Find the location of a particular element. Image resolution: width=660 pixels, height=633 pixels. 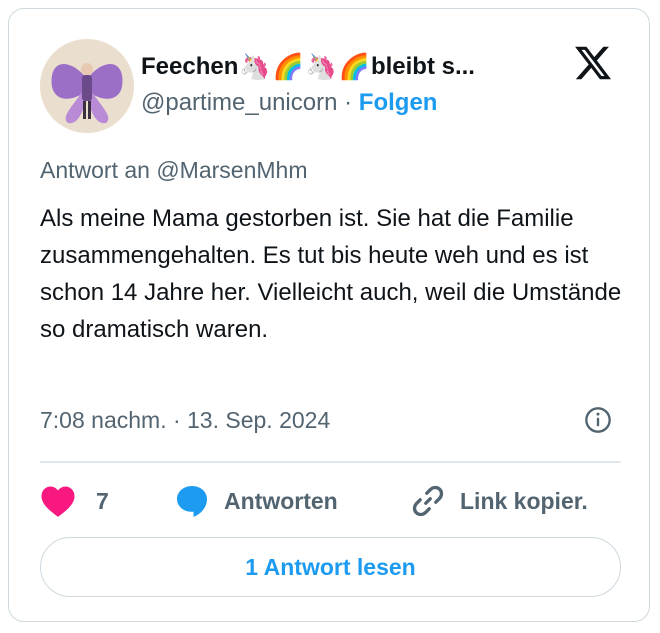

author-name: Feechen is located at coordinates (189, 67).